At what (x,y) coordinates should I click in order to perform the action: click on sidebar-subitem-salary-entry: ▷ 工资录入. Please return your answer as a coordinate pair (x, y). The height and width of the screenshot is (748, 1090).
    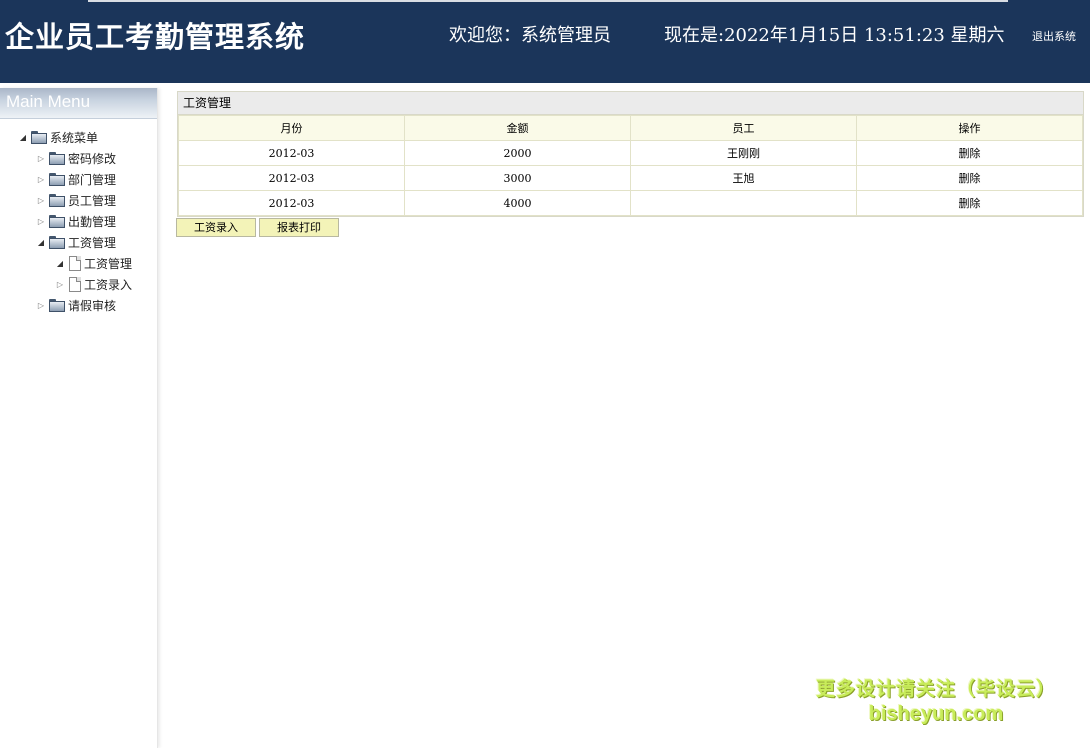
    Looking at the image, I should click on (93, 284).